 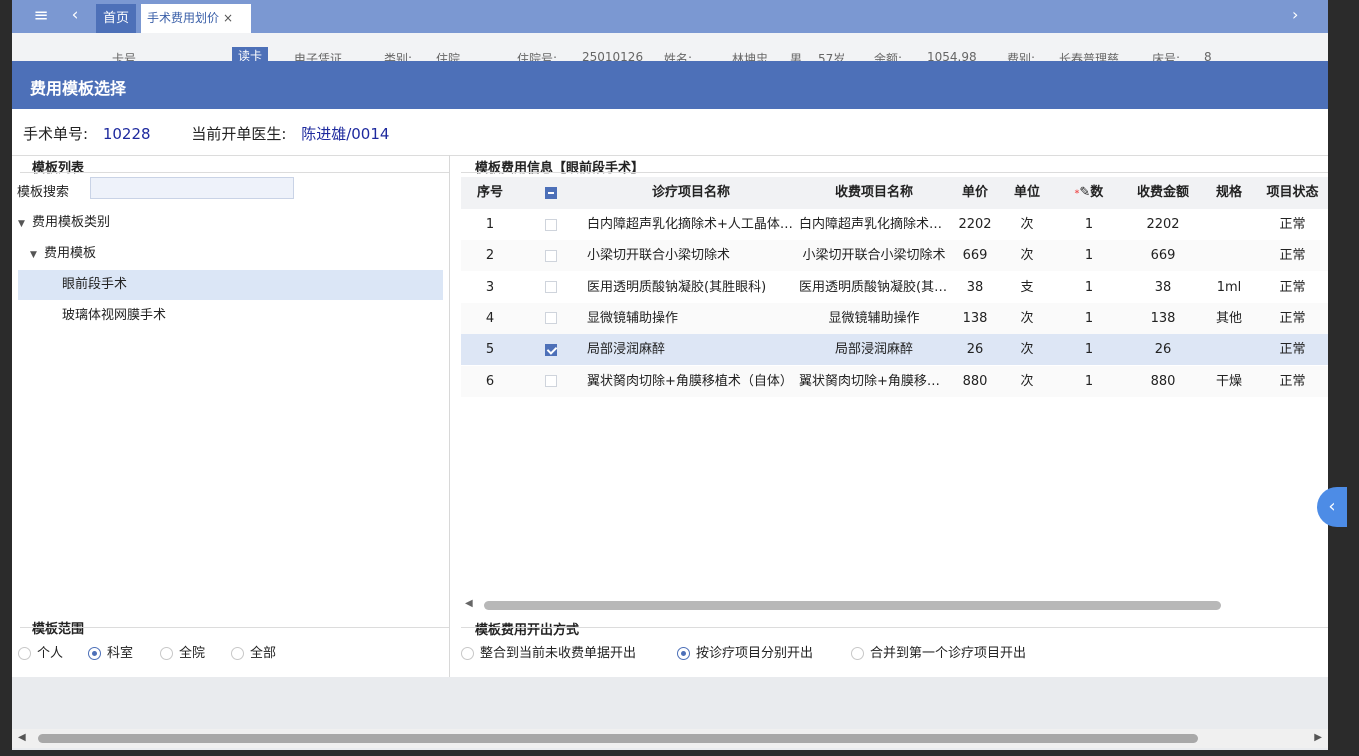 I want to click on cell-charge: 白内障超声乳化摘除术+人工晶体植入术, so click(x=874, y=224).